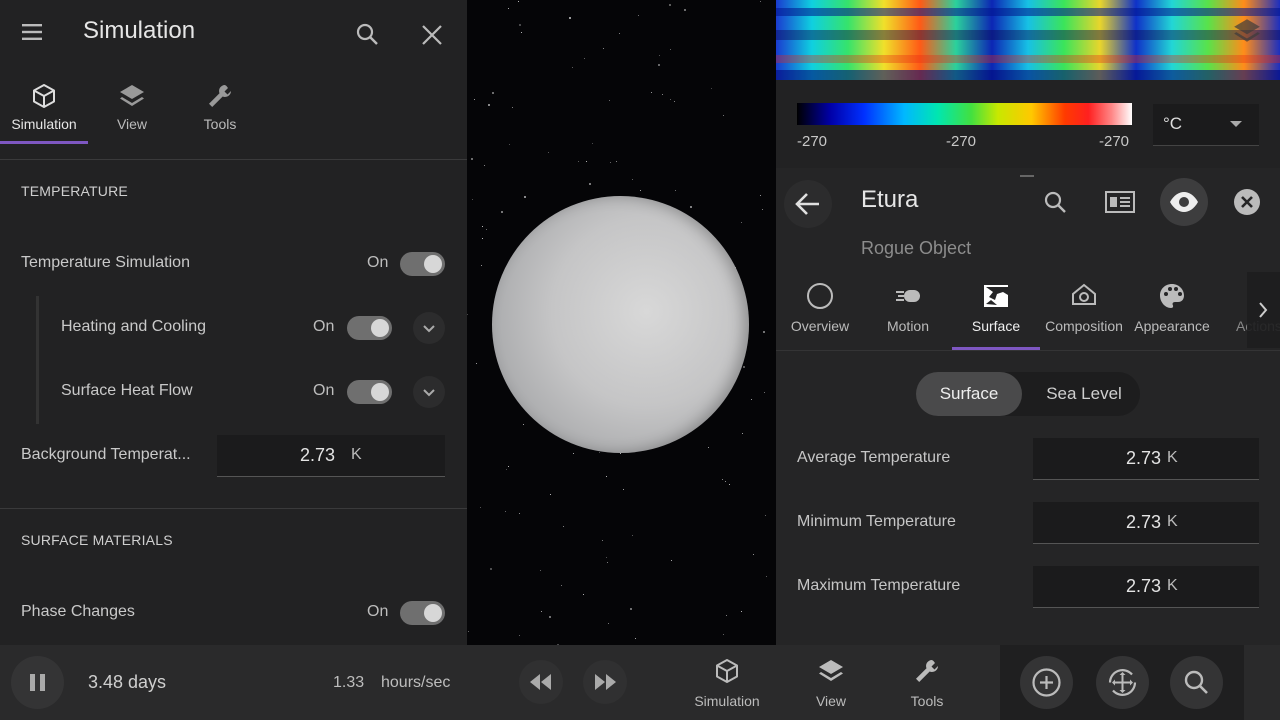 This screenshot has width=1280, height=720. I want to click on back-button, so click(808, 204).